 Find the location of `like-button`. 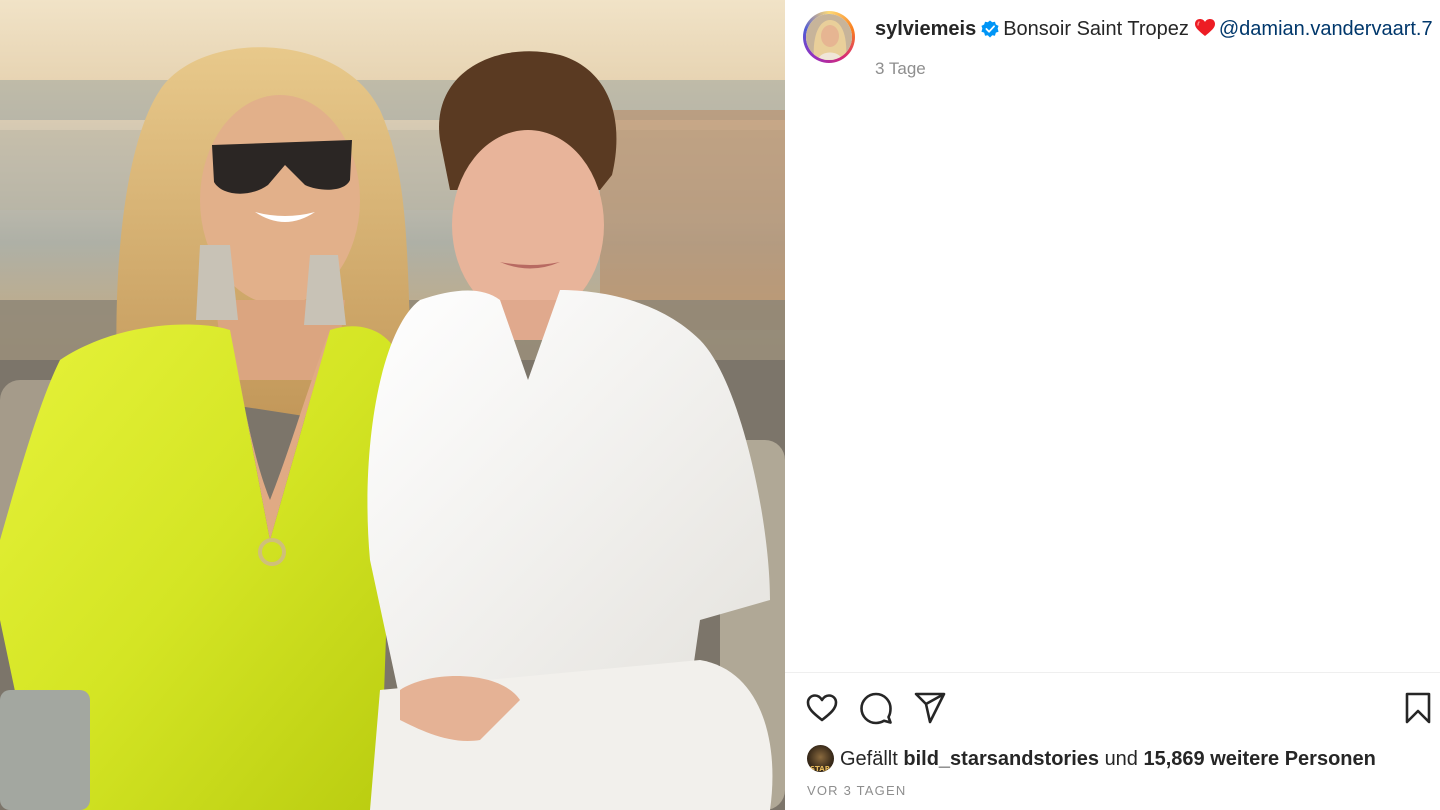

like-button is located at coordinates (822, 708).